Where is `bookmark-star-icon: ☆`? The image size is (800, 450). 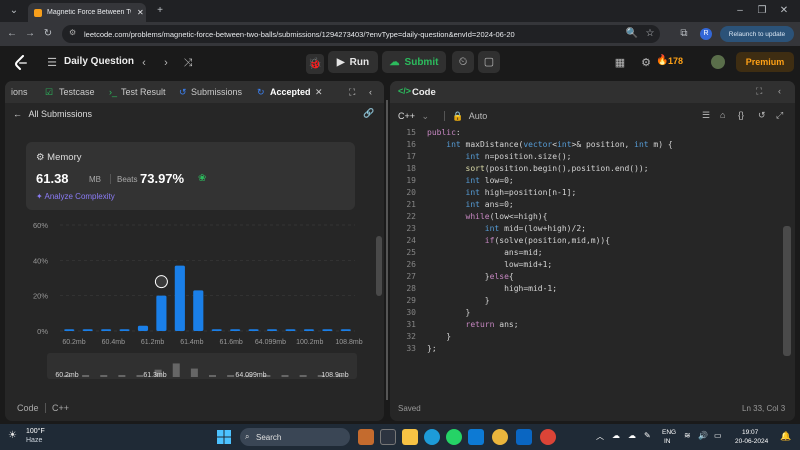
bookmark-star-icon: ☆ is located at coordinates (650, 34).